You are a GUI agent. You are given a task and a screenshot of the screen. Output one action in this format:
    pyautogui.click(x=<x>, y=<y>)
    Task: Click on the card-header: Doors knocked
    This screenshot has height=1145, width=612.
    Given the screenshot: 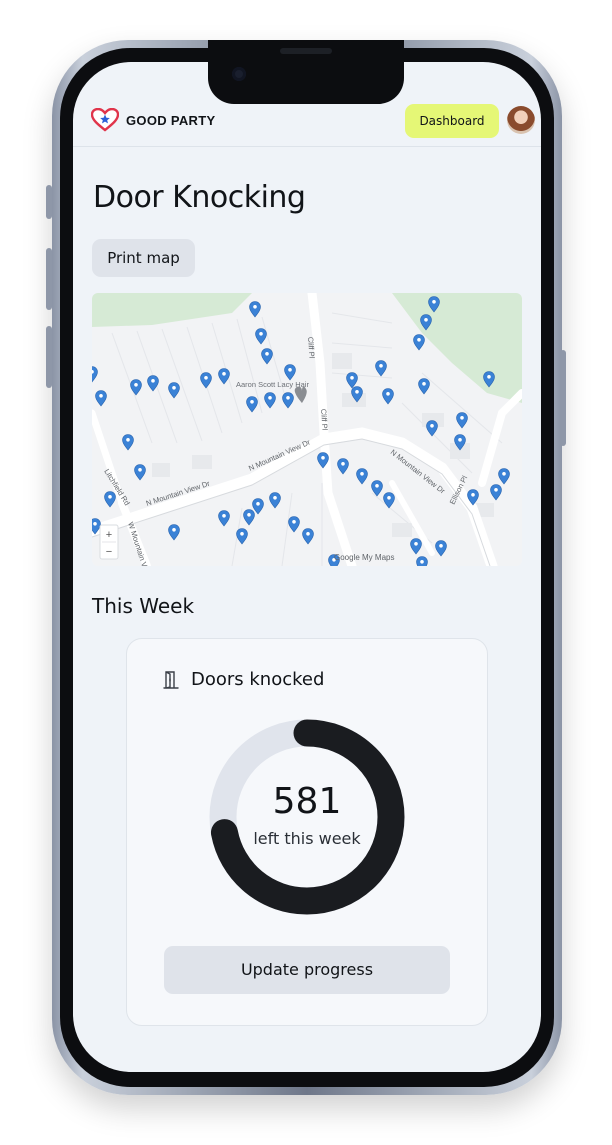 What is the action you would take?
    pyautogui.click(x=242, y=679)
    